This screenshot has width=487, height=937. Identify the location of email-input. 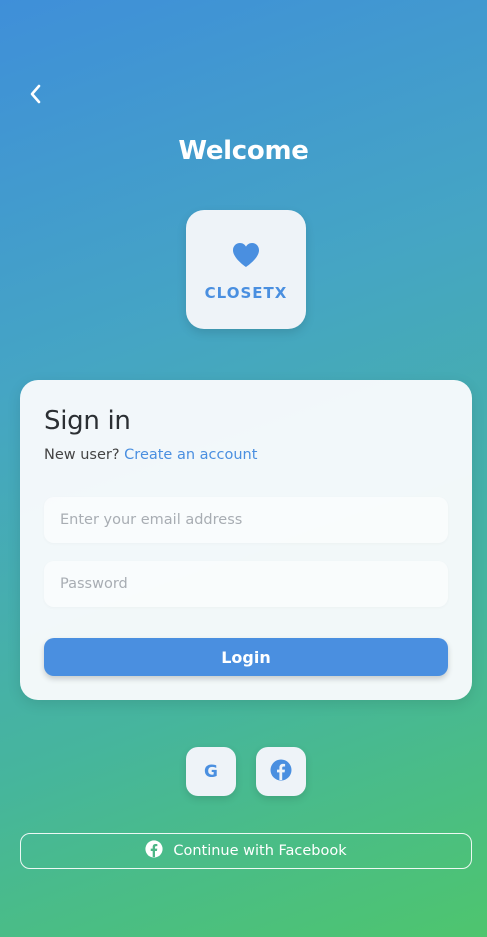
(246, 520).